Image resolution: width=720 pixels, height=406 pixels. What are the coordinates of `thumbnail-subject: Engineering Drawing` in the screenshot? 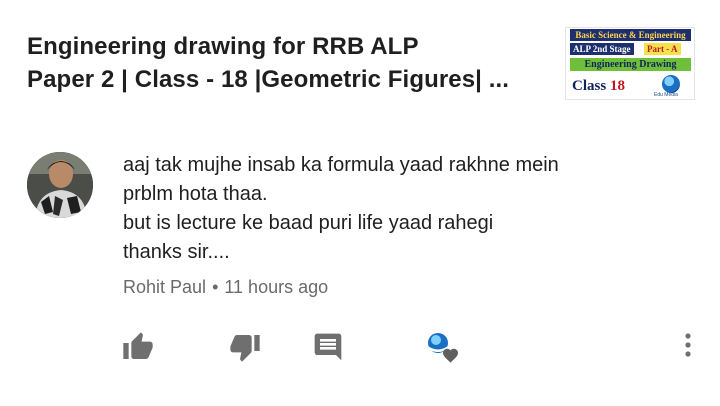 It's located at (630, 64).